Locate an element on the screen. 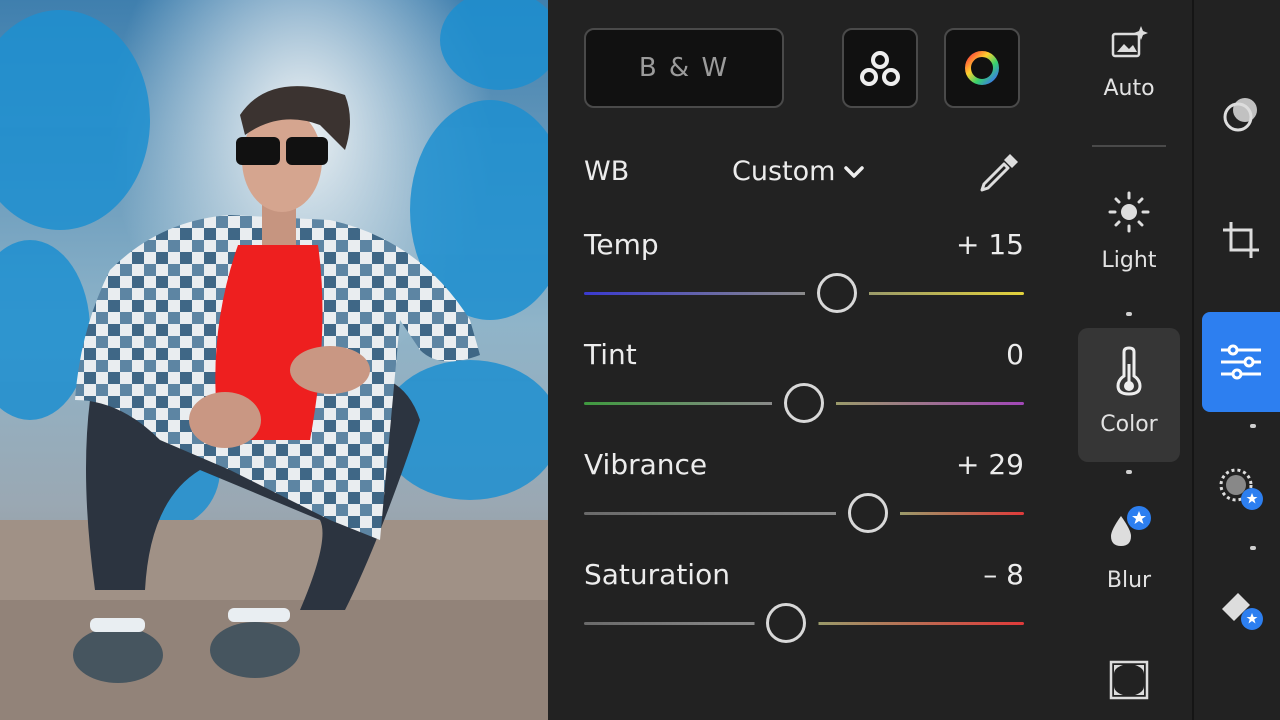 The height and width of the screenshot is (720, 1280). nav-crop is located at coordinates (1241, 240).